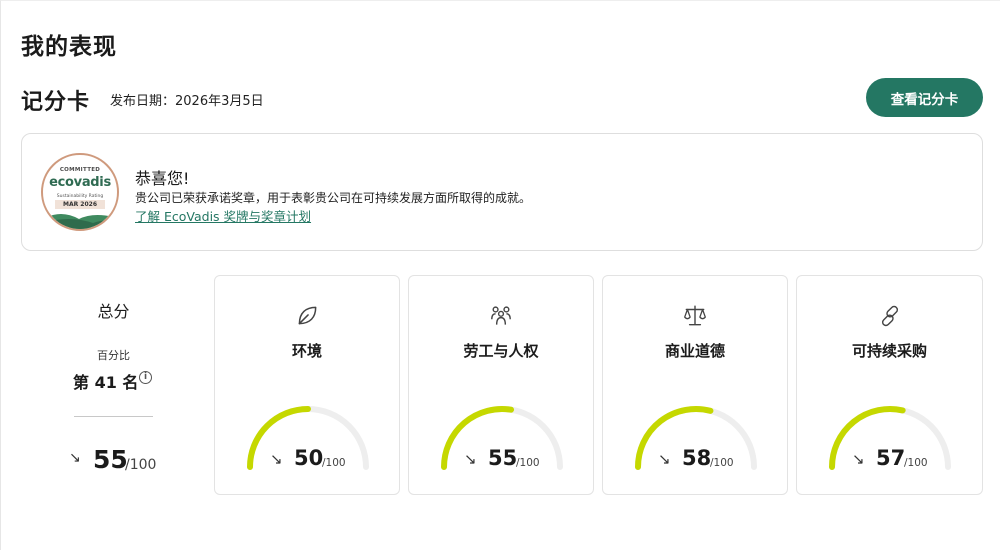  Describe the element at coordinates (113, 355) in the screenshot. I see `percentile-label: 百分比` at that location.